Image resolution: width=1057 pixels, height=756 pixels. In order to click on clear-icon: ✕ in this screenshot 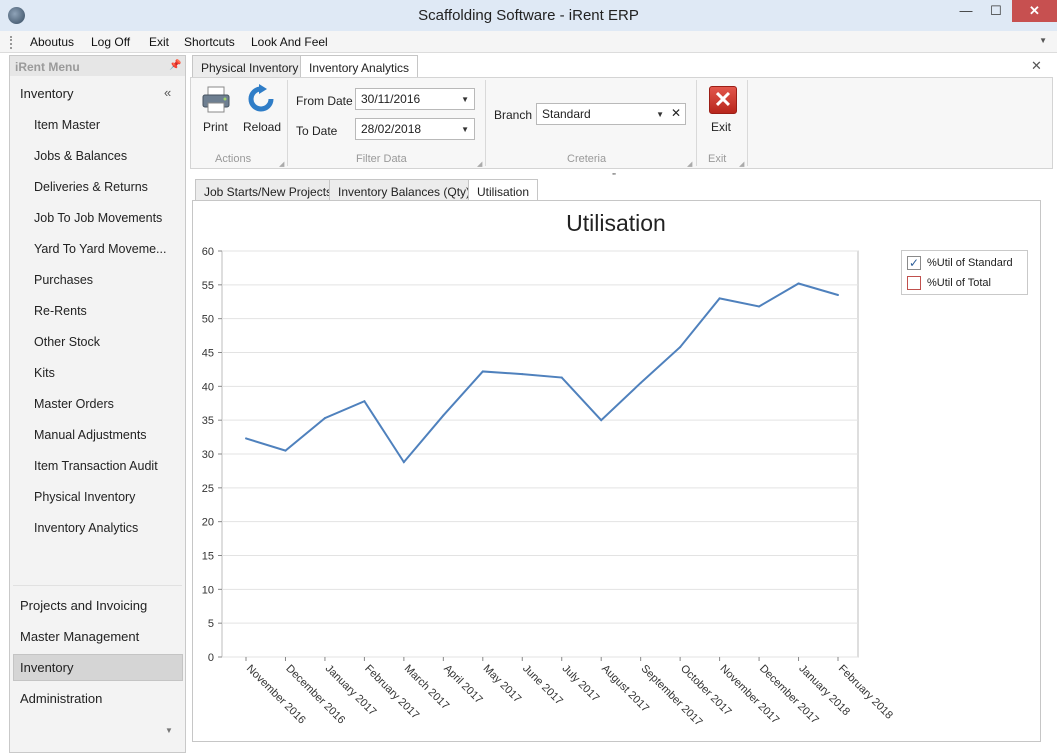, I will do `click(676, 113)`.